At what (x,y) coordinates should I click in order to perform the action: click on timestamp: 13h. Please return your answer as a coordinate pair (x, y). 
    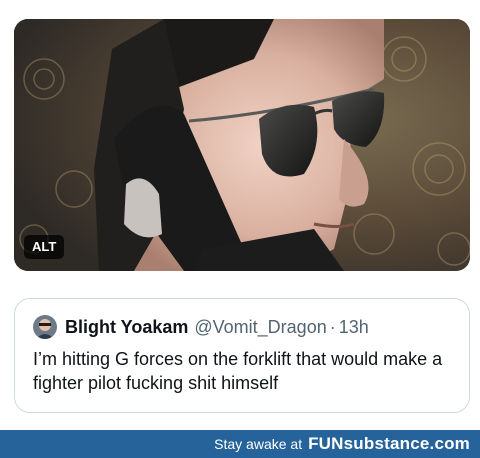
    Looking at the image, I should click on (354, 327).